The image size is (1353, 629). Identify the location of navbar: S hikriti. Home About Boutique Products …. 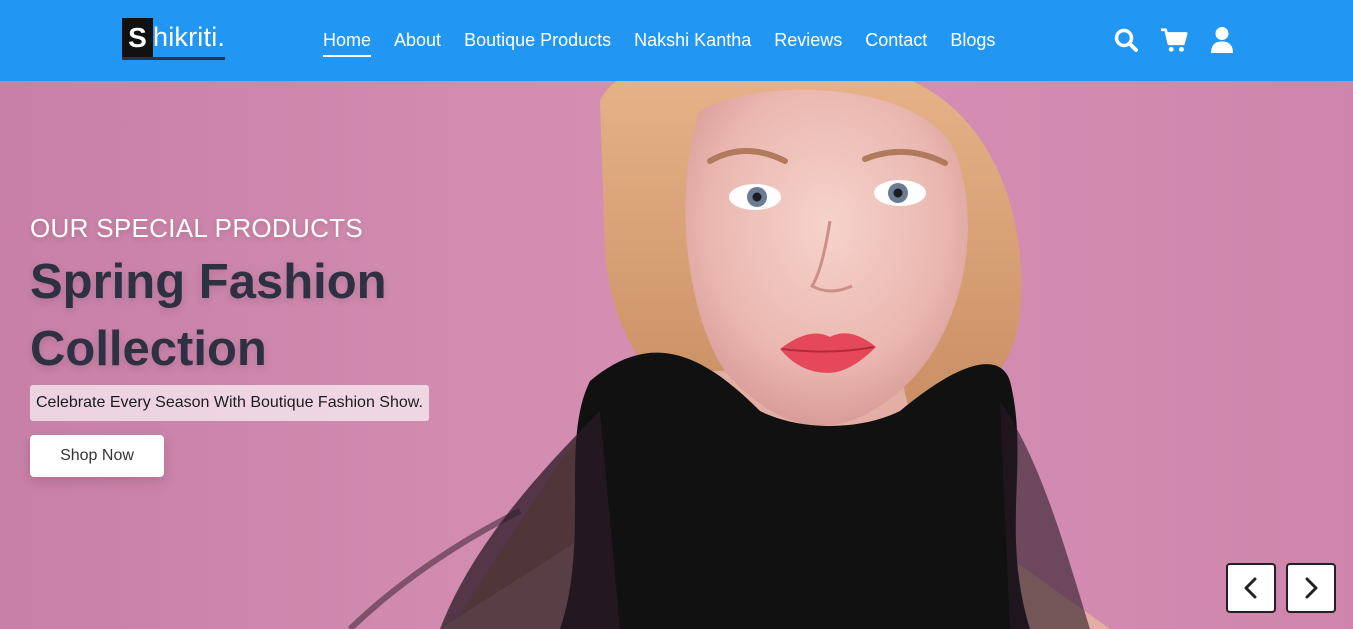
(676, 40).